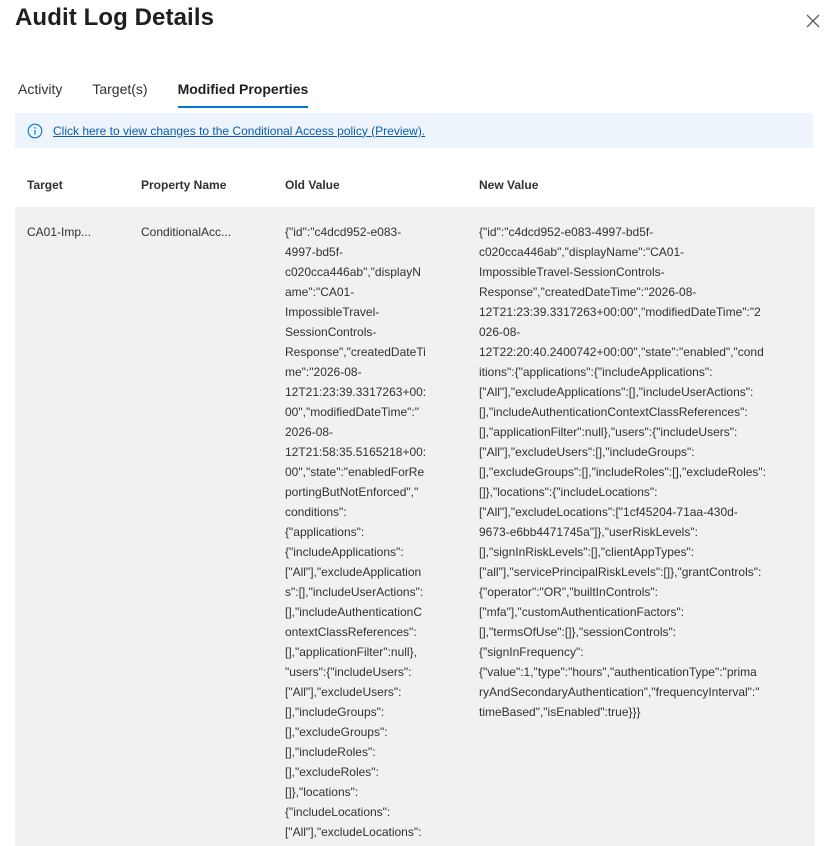 This screenshot has height=846, width=832. Describe the element at coordinates (343, 232) in the screenshot. I see `value-line: {"id":"c4dcd952-e083-` at that location.